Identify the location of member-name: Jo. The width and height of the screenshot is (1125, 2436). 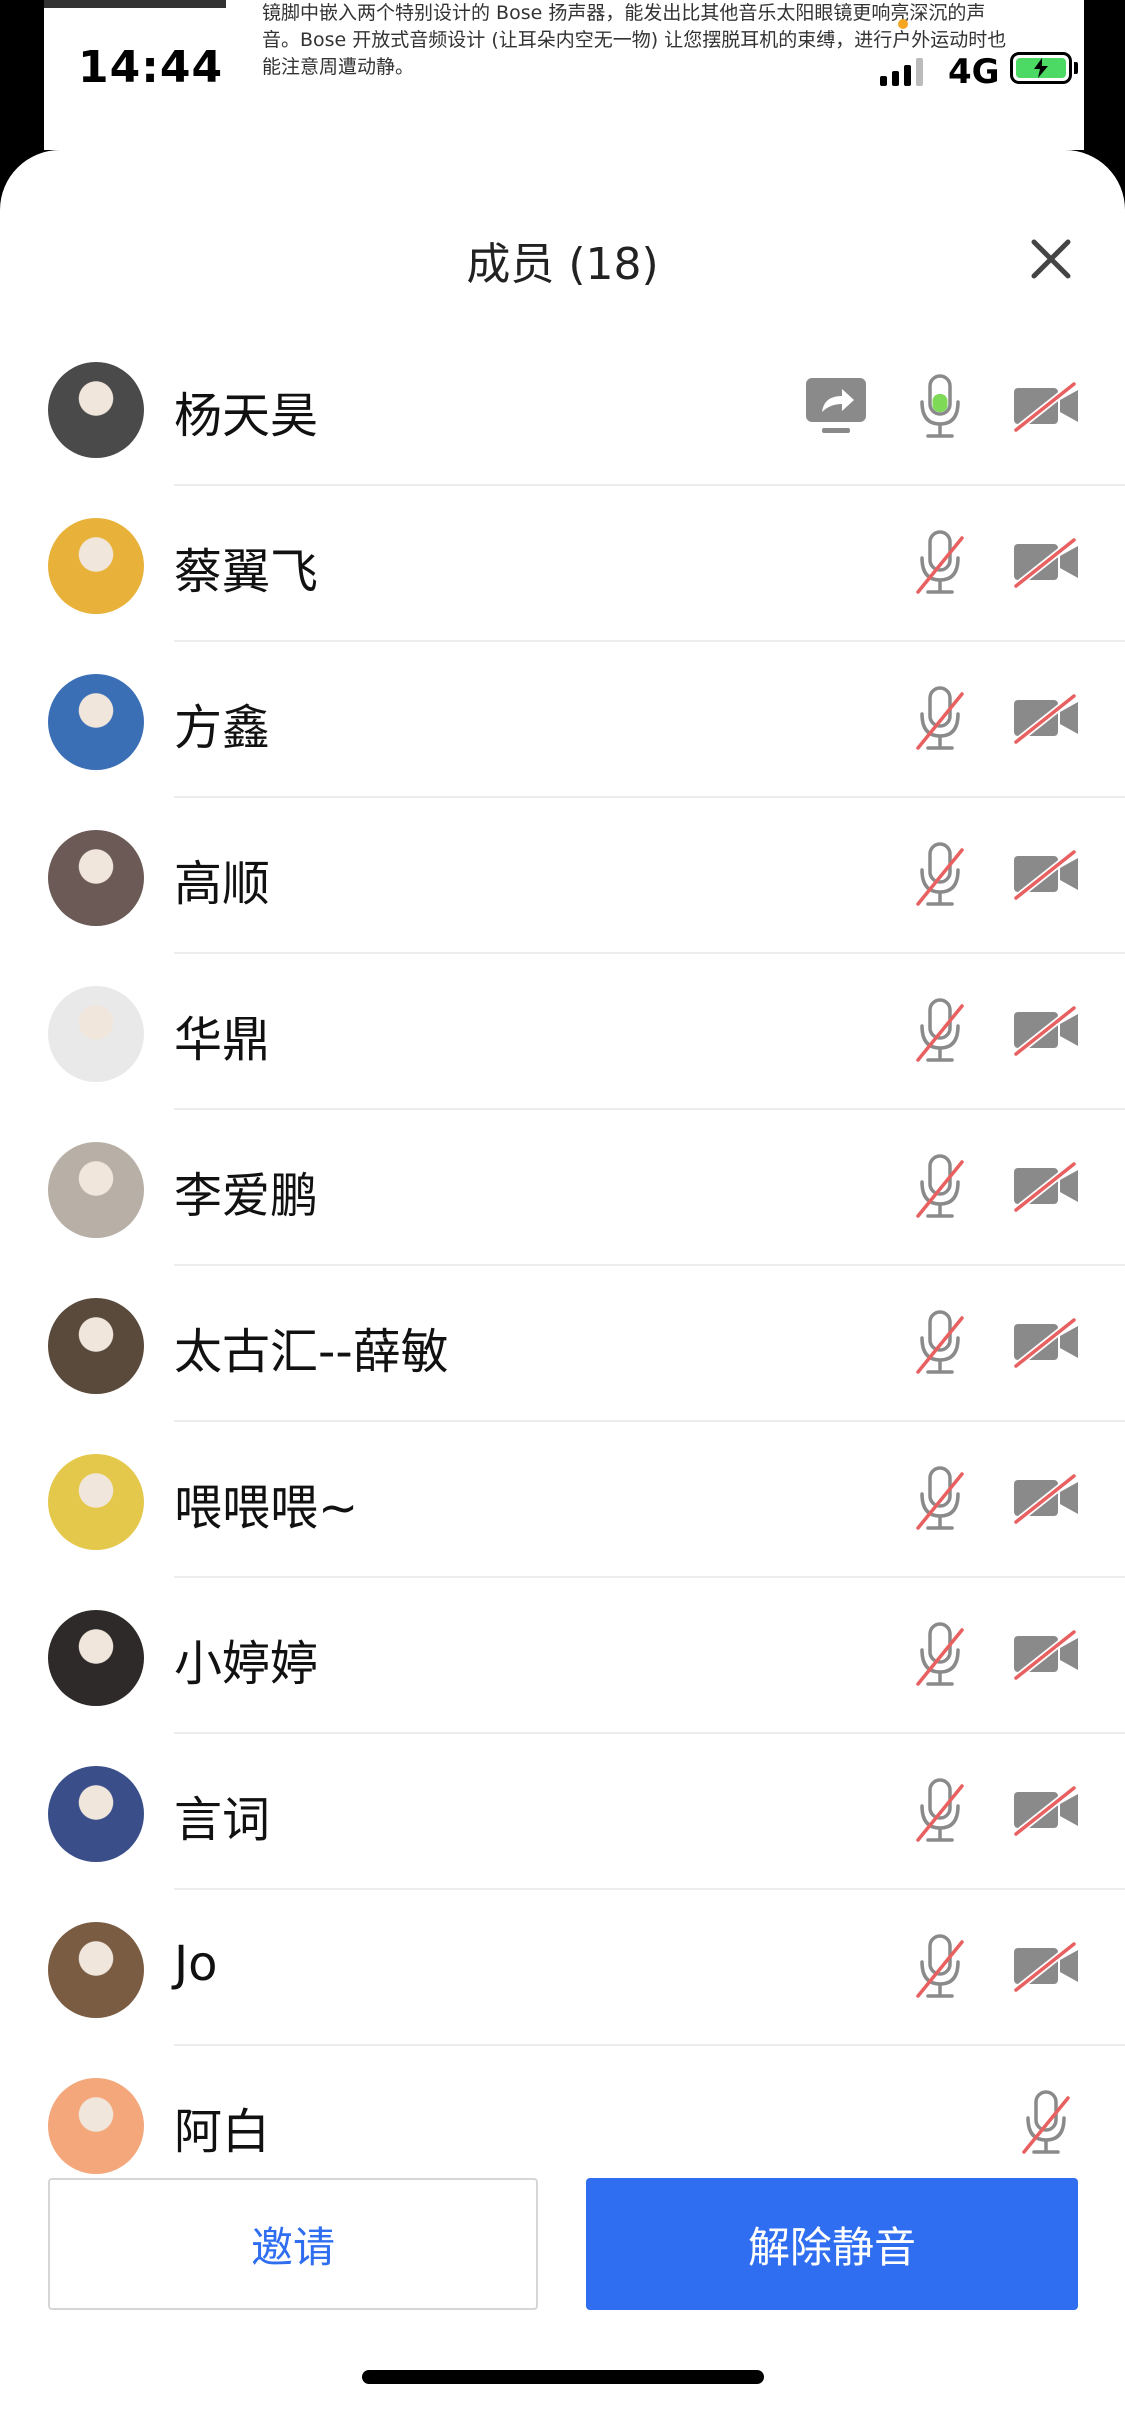
(196, 1964).